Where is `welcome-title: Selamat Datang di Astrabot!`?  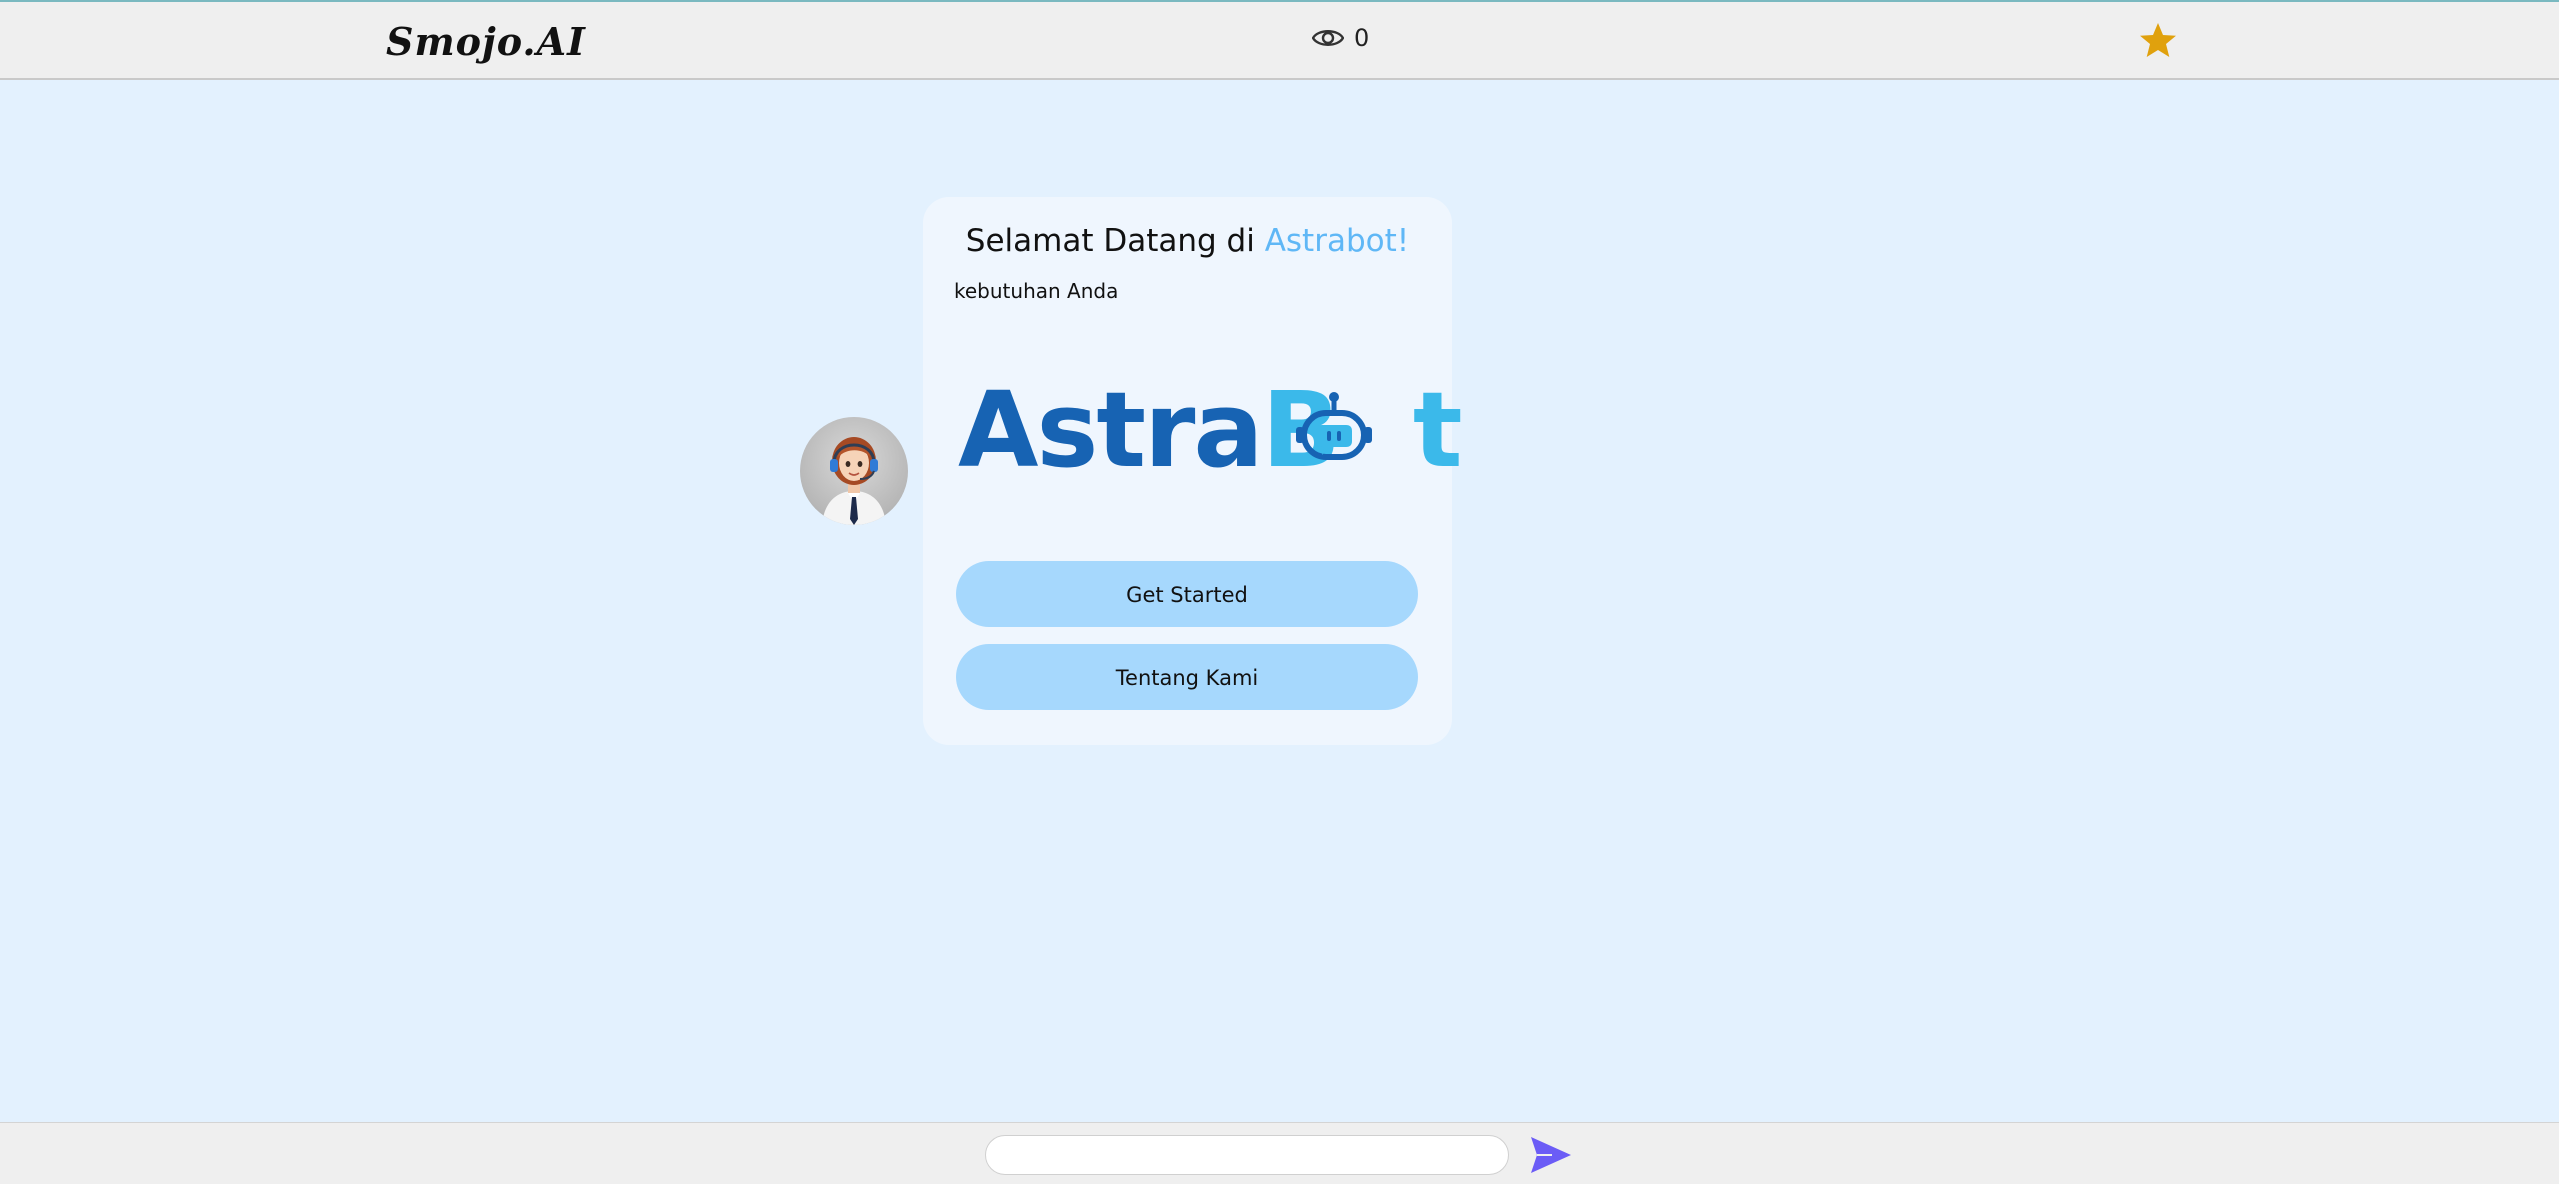 welcome-title: Selamat Datang di Astrabot! is located at coordinates (1187, 241).